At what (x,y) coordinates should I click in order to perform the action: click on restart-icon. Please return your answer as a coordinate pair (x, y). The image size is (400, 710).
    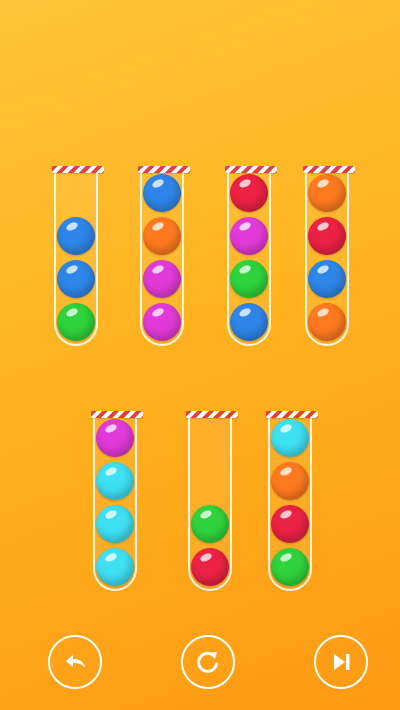
    Looking at the image, I should click on (207, 662).